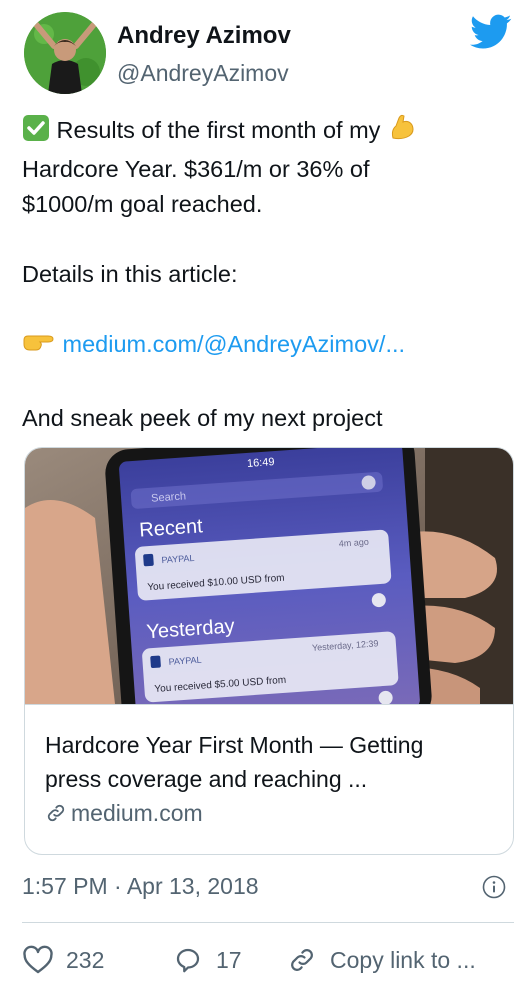  Describe the element at coordinates (171, 528) in the screenshot. I see `phone-recent-heading: Recent` at that location.